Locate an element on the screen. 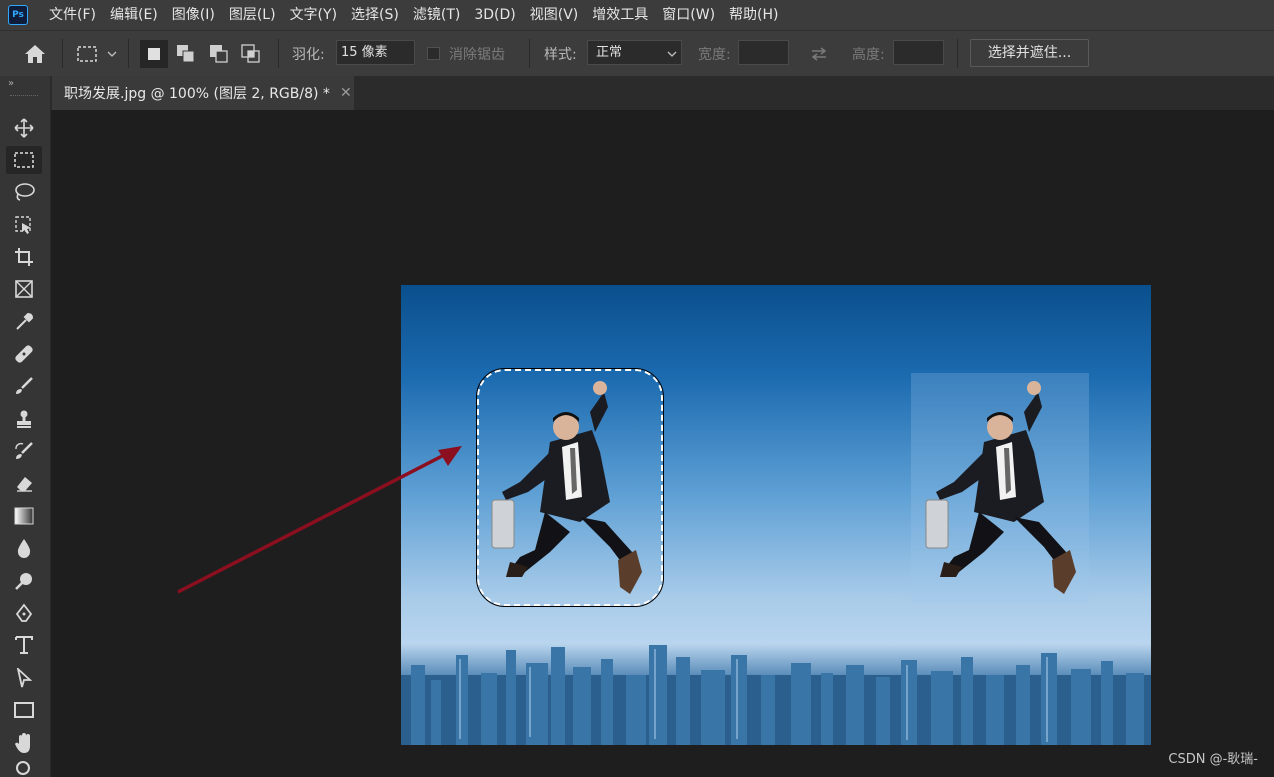 The width and height of the screenshot is (1274, 777). frame-tool is located at coordinates (24, 289).